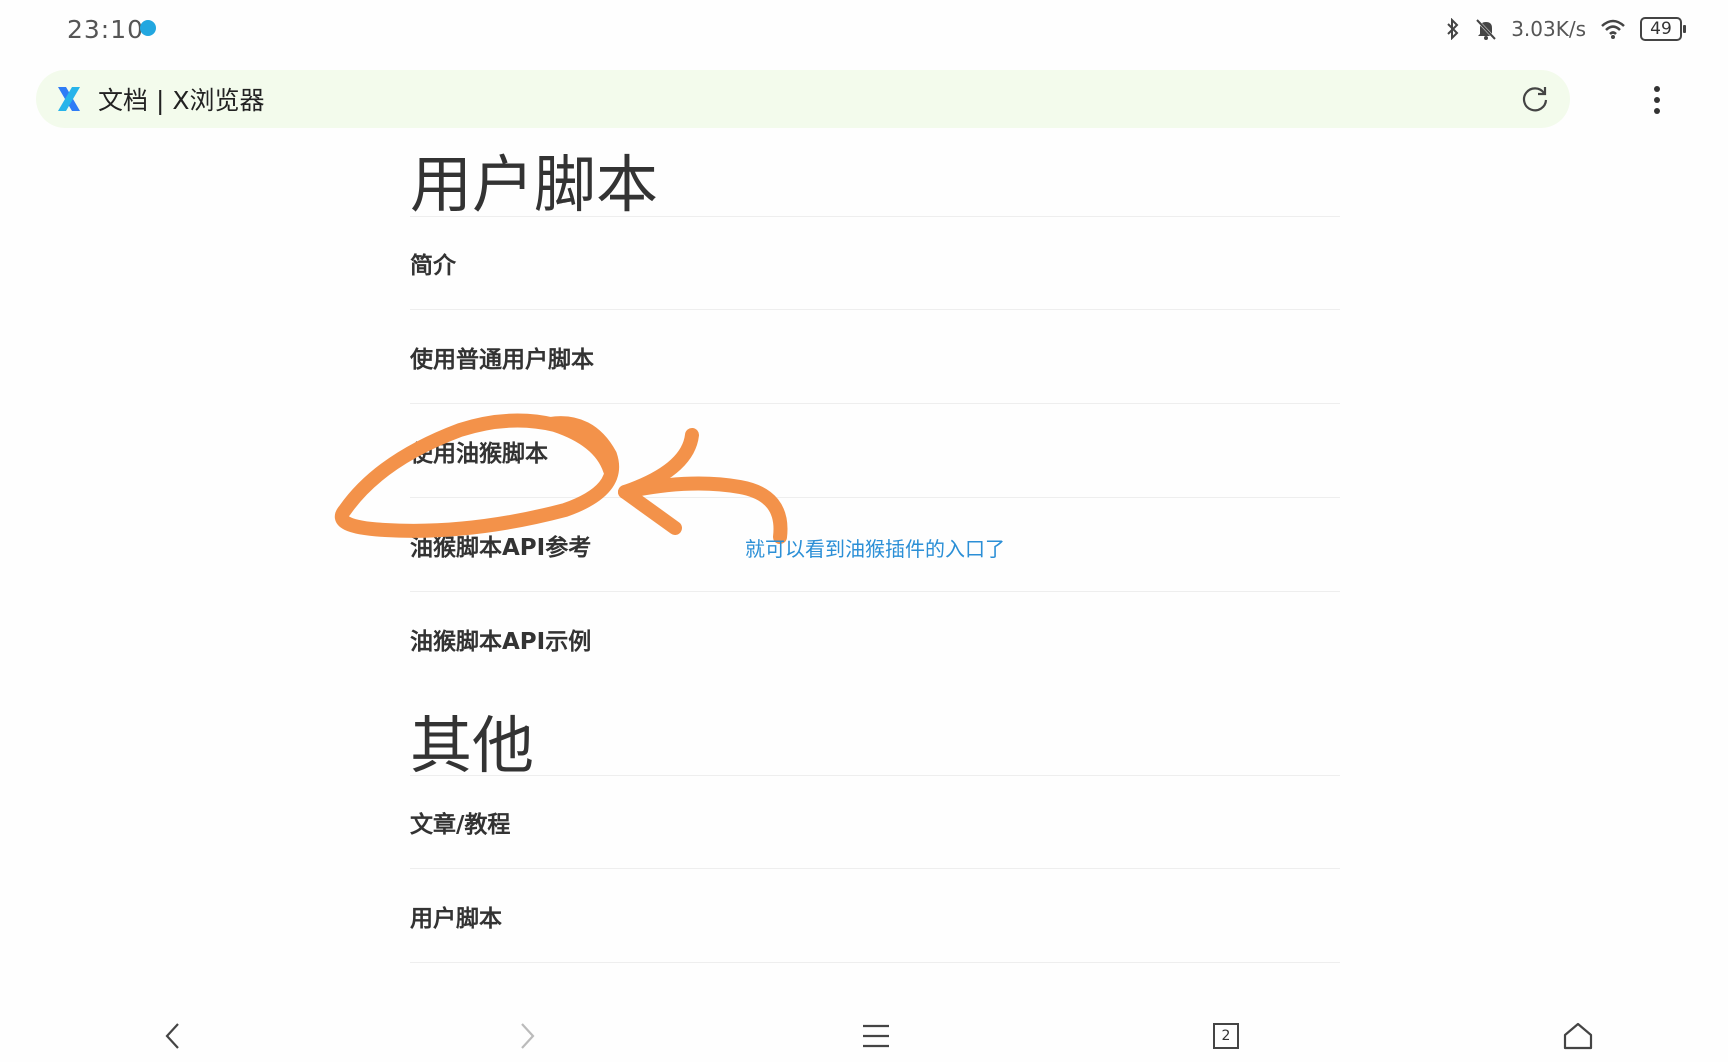 The image size is (1728, 1062). I want to click on tabs-icon: 2, so click(1226, 1036).